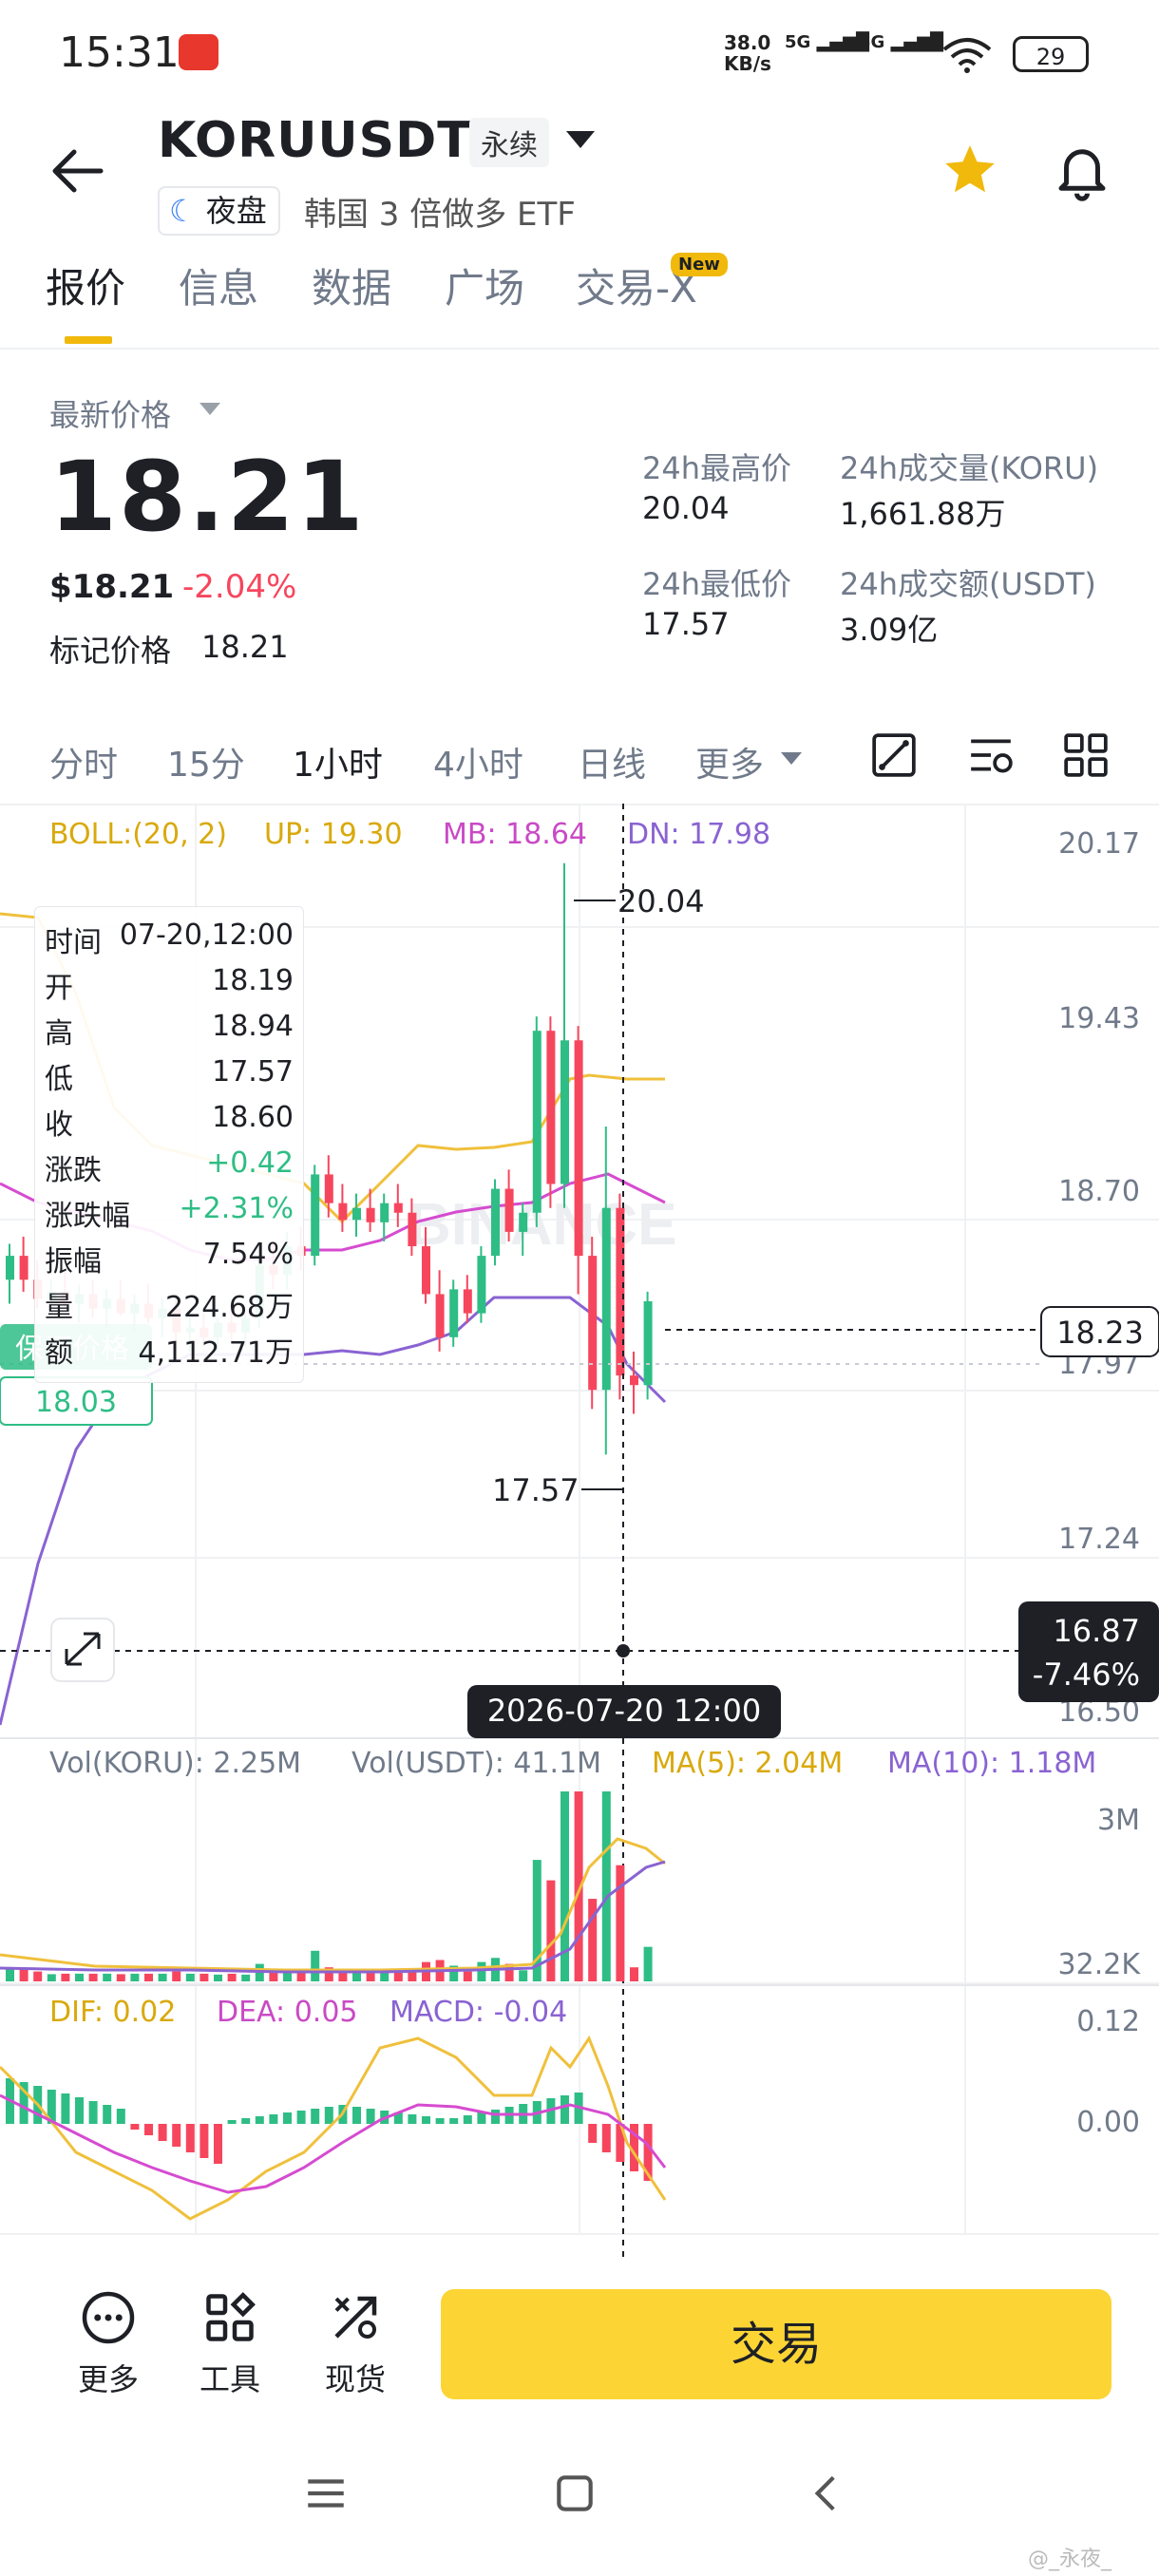  Describe the element at coordinates (1086, 1675) in the screenshot. I see `crosshair-percent: -7.46%` at that location.